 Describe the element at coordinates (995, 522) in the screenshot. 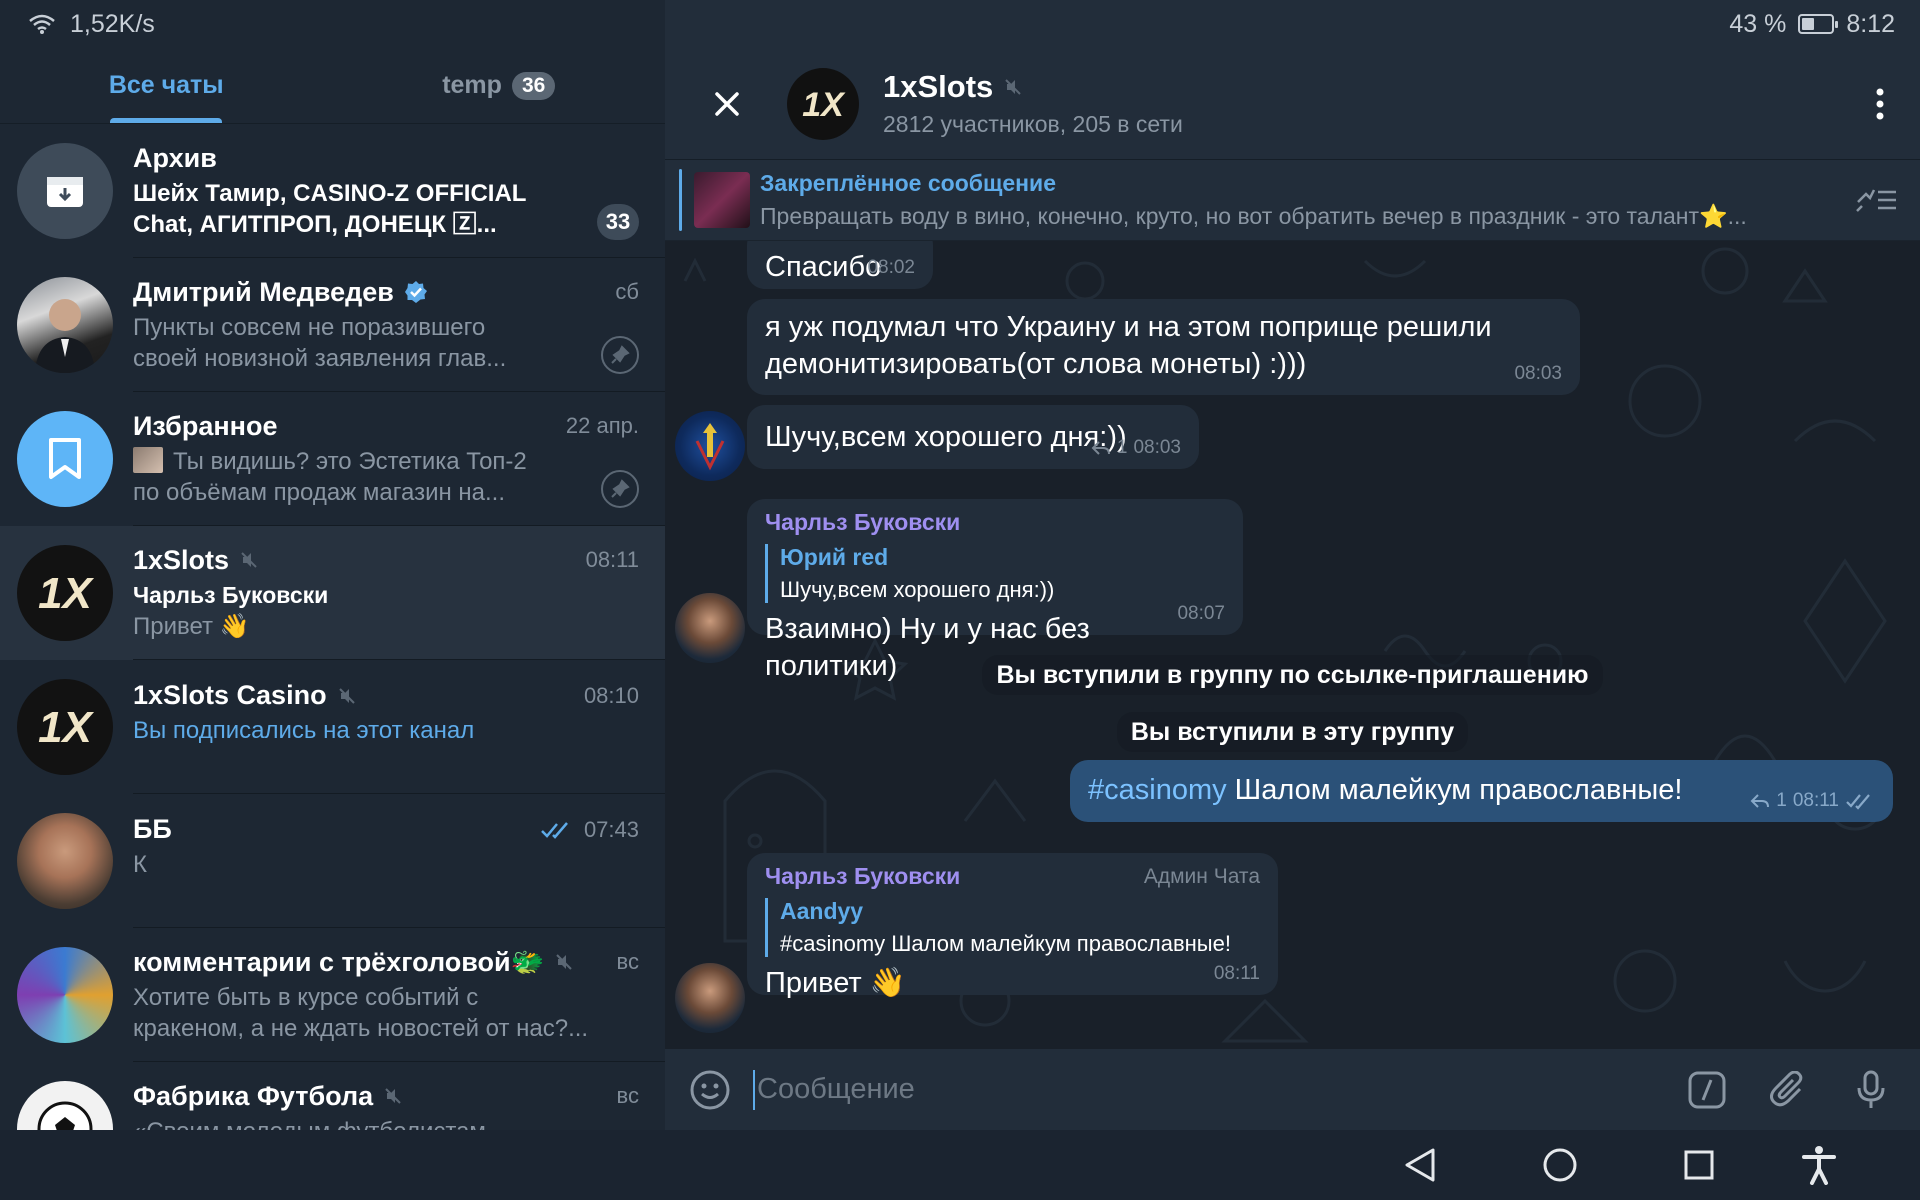

I see `sender-name: Чарльз Буковски` at that location.